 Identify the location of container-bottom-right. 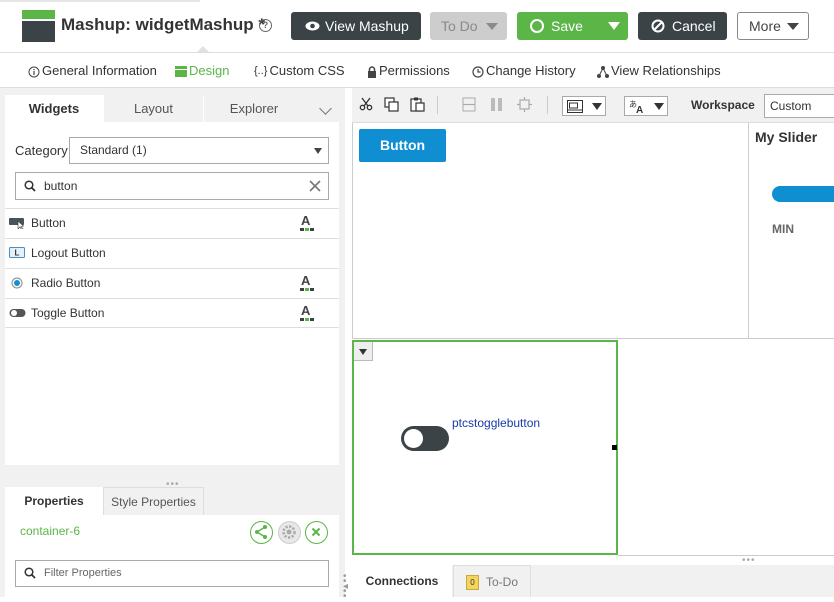
(726, 447).